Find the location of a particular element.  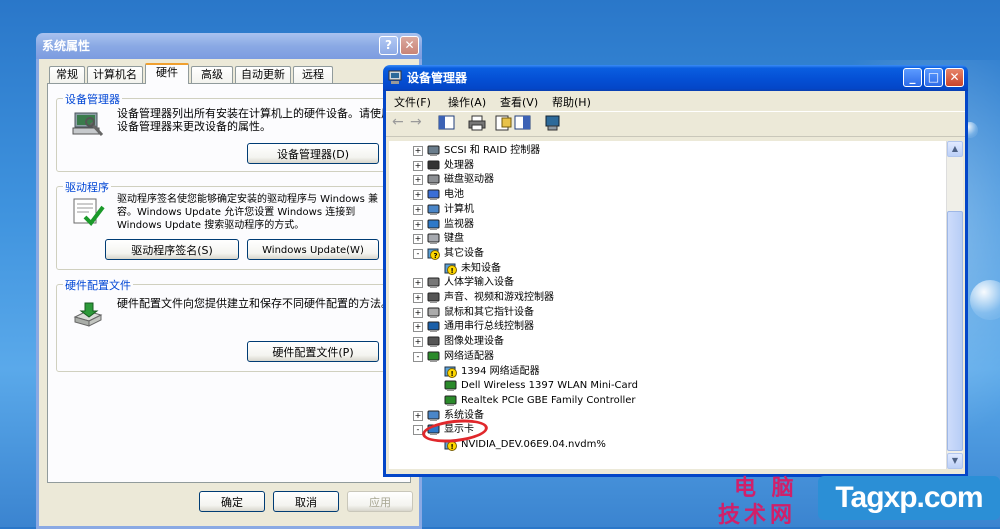

help-panel-icon is located at coordinates (523, 123).